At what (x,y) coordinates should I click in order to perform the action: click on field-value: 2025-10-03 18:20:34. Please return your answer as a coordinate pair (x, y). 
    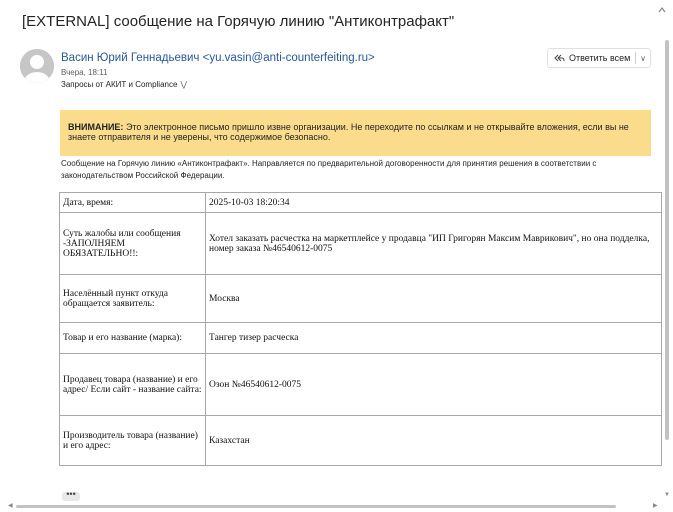
    Looking at the image, I should click on (433, 202).